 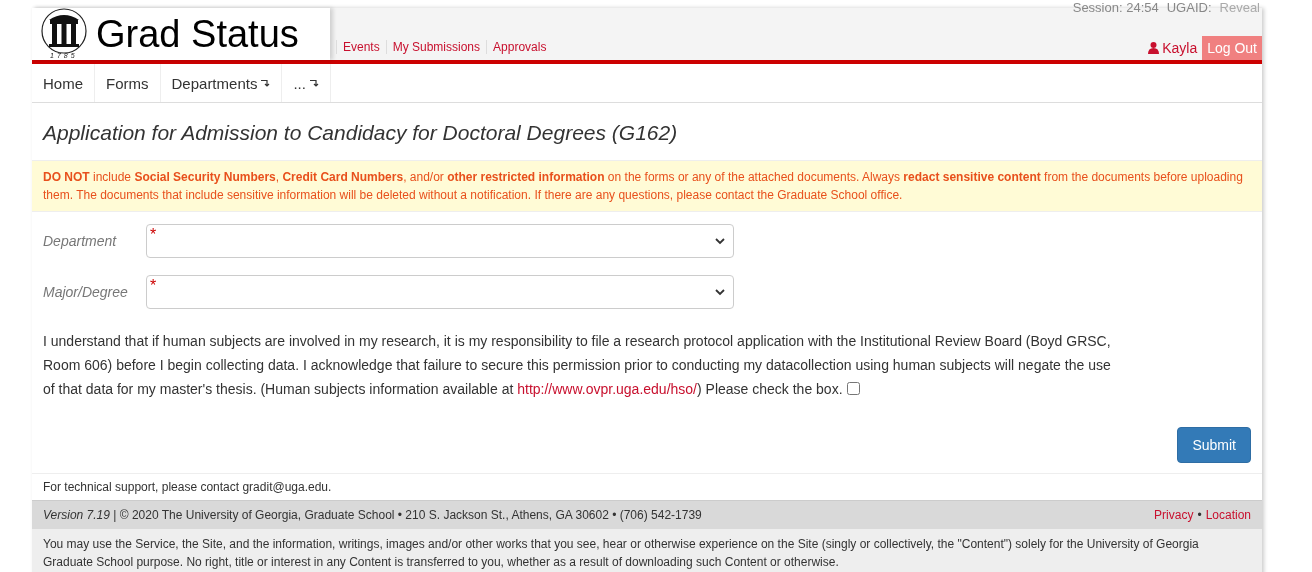 I want to click on top-nav-link: Approvals, so click(x=519, y=47).